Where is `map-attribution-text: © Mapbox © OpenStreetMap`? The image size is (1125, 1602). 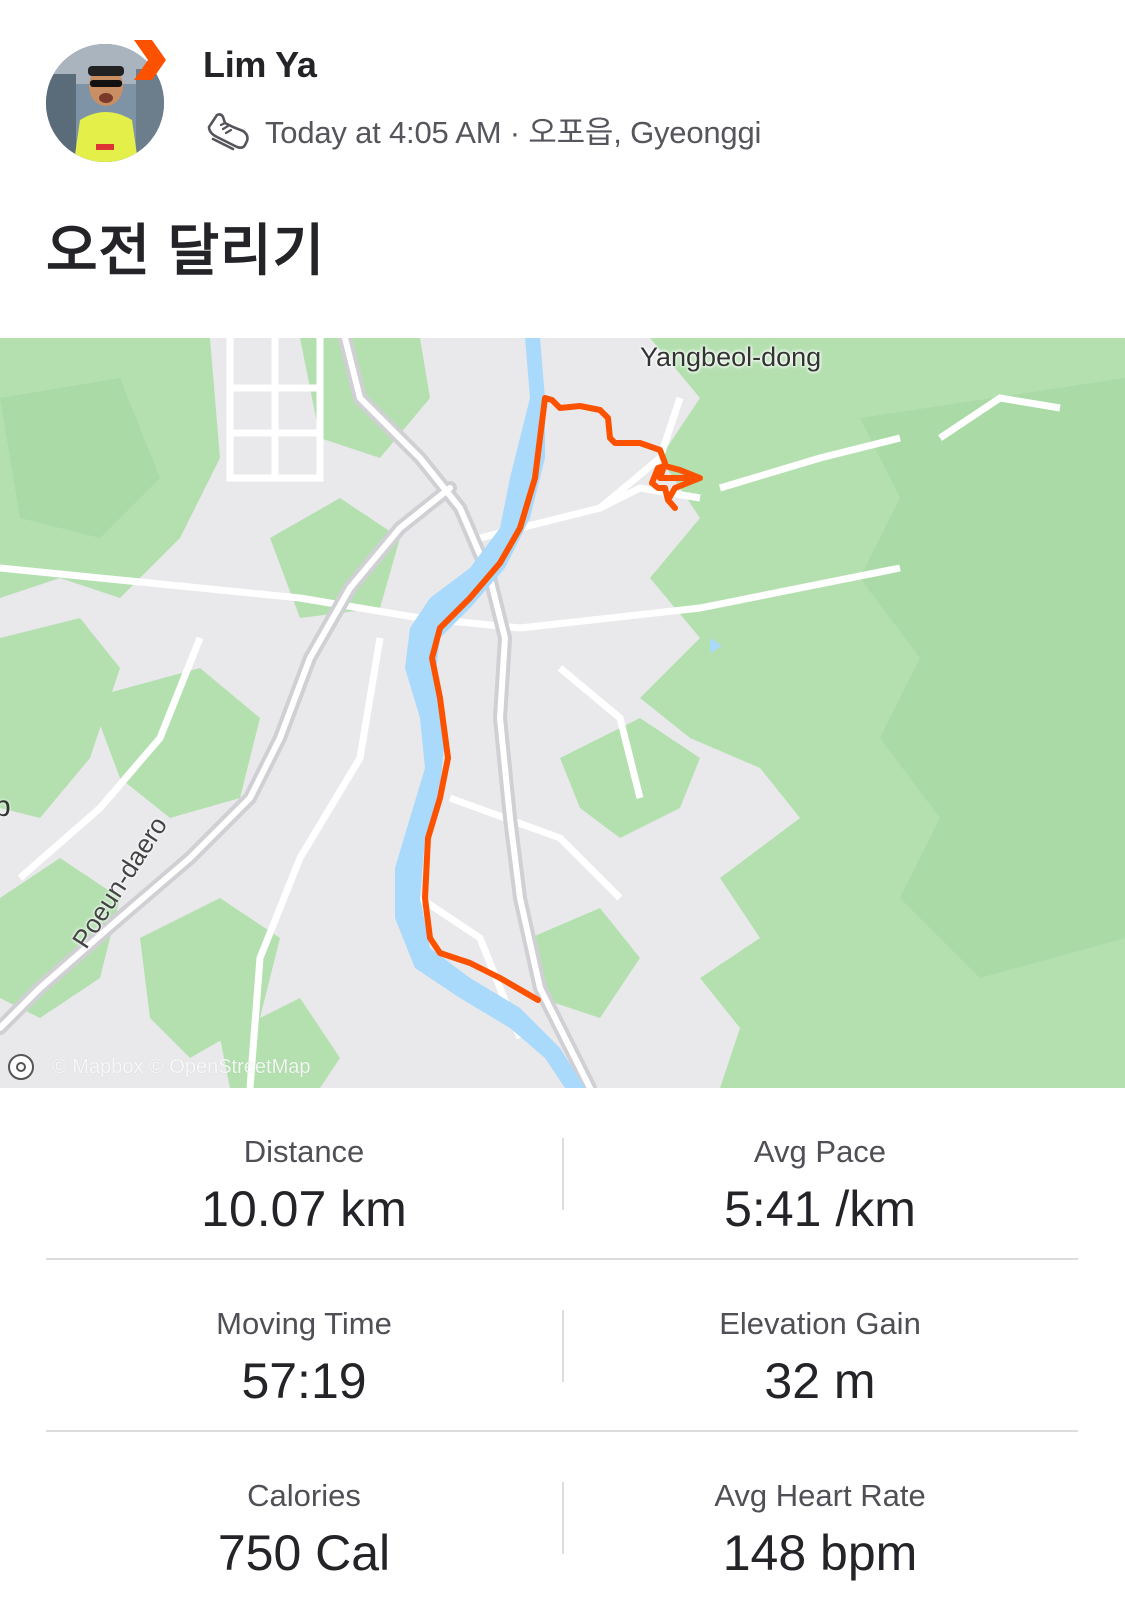 map-attribution-text: © Mapbox © OpenStreetMap is located at coordinates (181, 1067).